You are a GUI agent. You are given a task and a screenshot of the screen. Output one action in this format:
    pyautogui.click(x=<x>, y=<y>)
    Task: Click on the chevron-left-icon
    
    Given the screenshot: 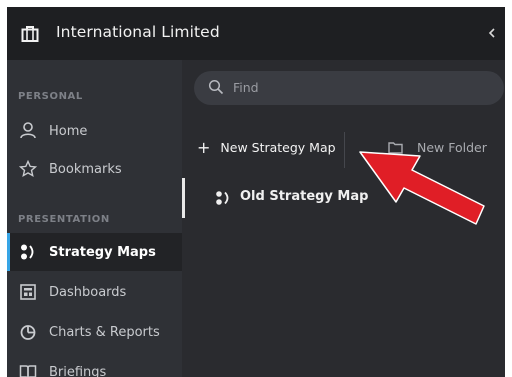 What is the action you would take?
    pyautogui.click(x=492, y=33)
    